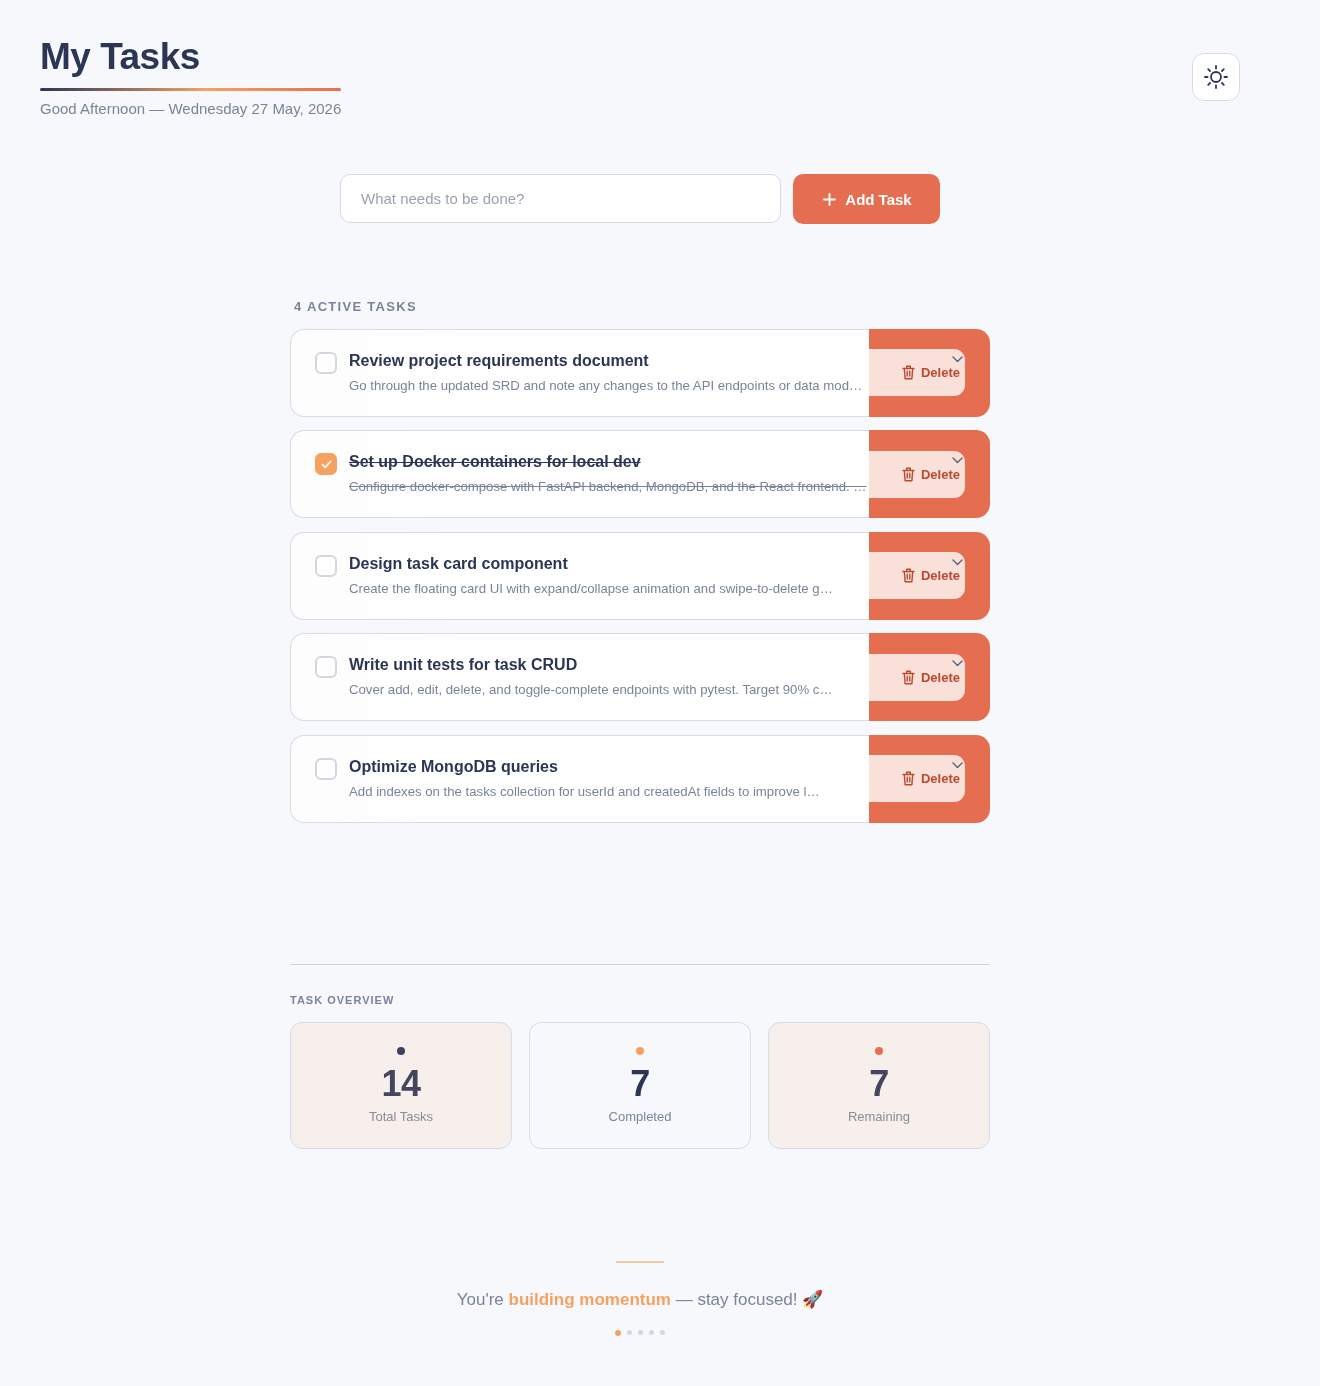  Describe the element at coordinates (191, 109) in the screenshot. I see `greeting-date: Good Afternoon — Wednesday 27 May, 2026` at that location.